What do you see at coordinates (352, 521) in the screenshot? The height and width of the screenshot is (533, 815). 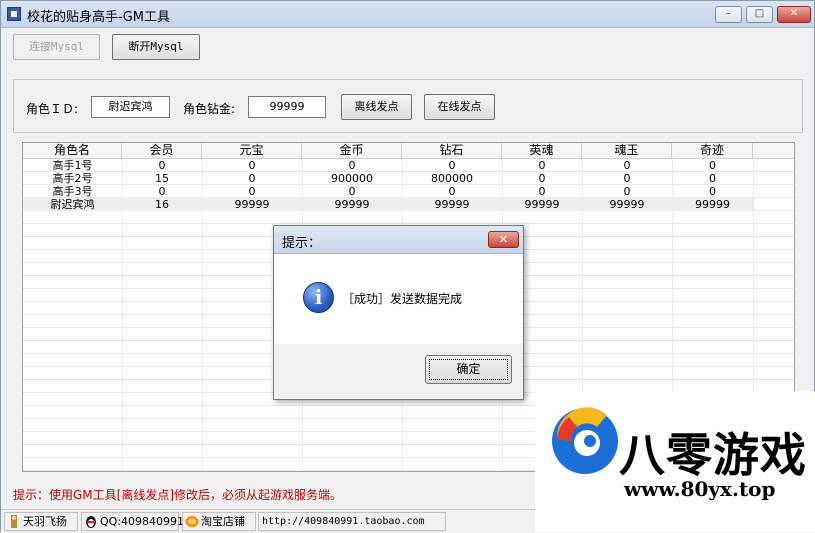 I see `shop-url-link: http://409840991.taobao.com` at bounding box center [352, 521].